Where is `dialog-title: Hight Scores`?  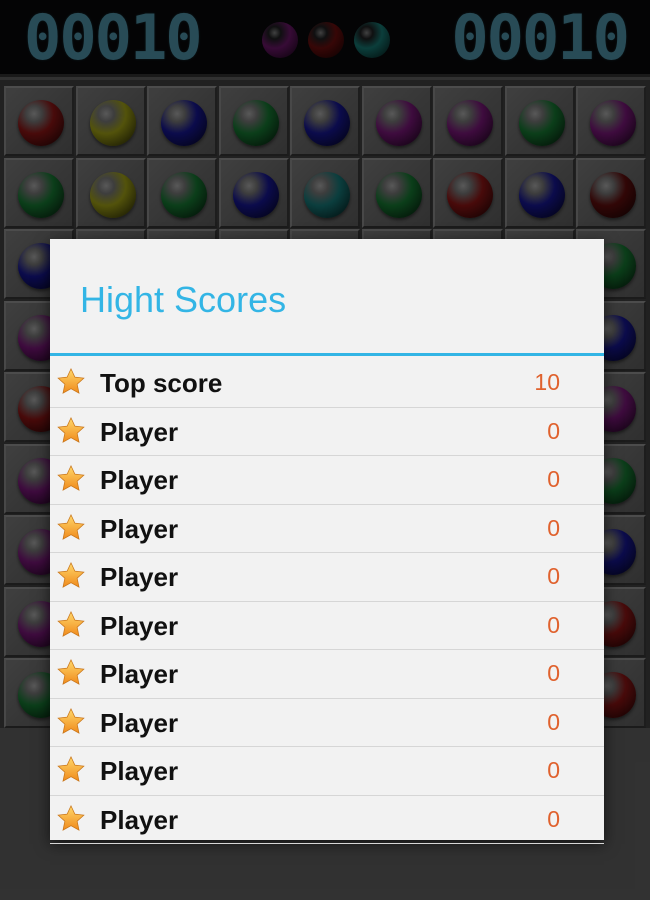
dialog-title: Hight Scores is located at coordinates (183, 299).